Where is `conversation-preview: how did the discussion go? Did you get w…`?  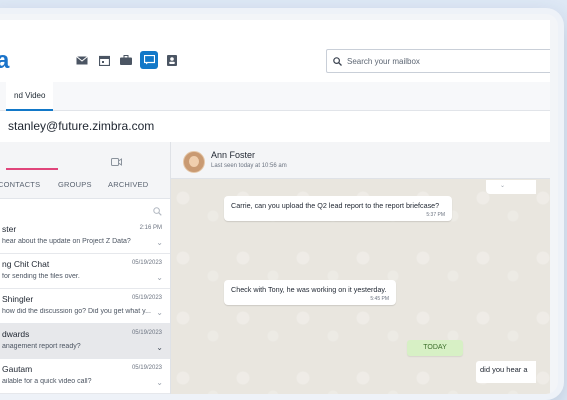
conversation-preview: how did the discussion go? Did you get w… is located at coordinates (76, 311).